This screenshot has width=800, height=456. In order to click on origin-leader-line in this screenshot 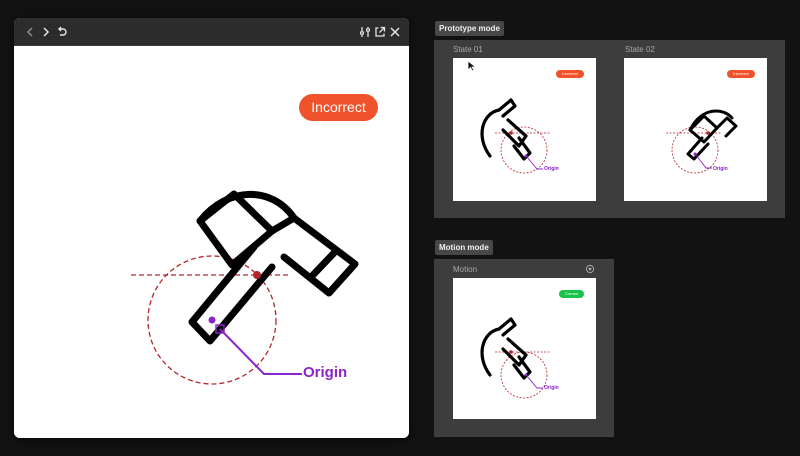, I will do `click(260, 351)`.